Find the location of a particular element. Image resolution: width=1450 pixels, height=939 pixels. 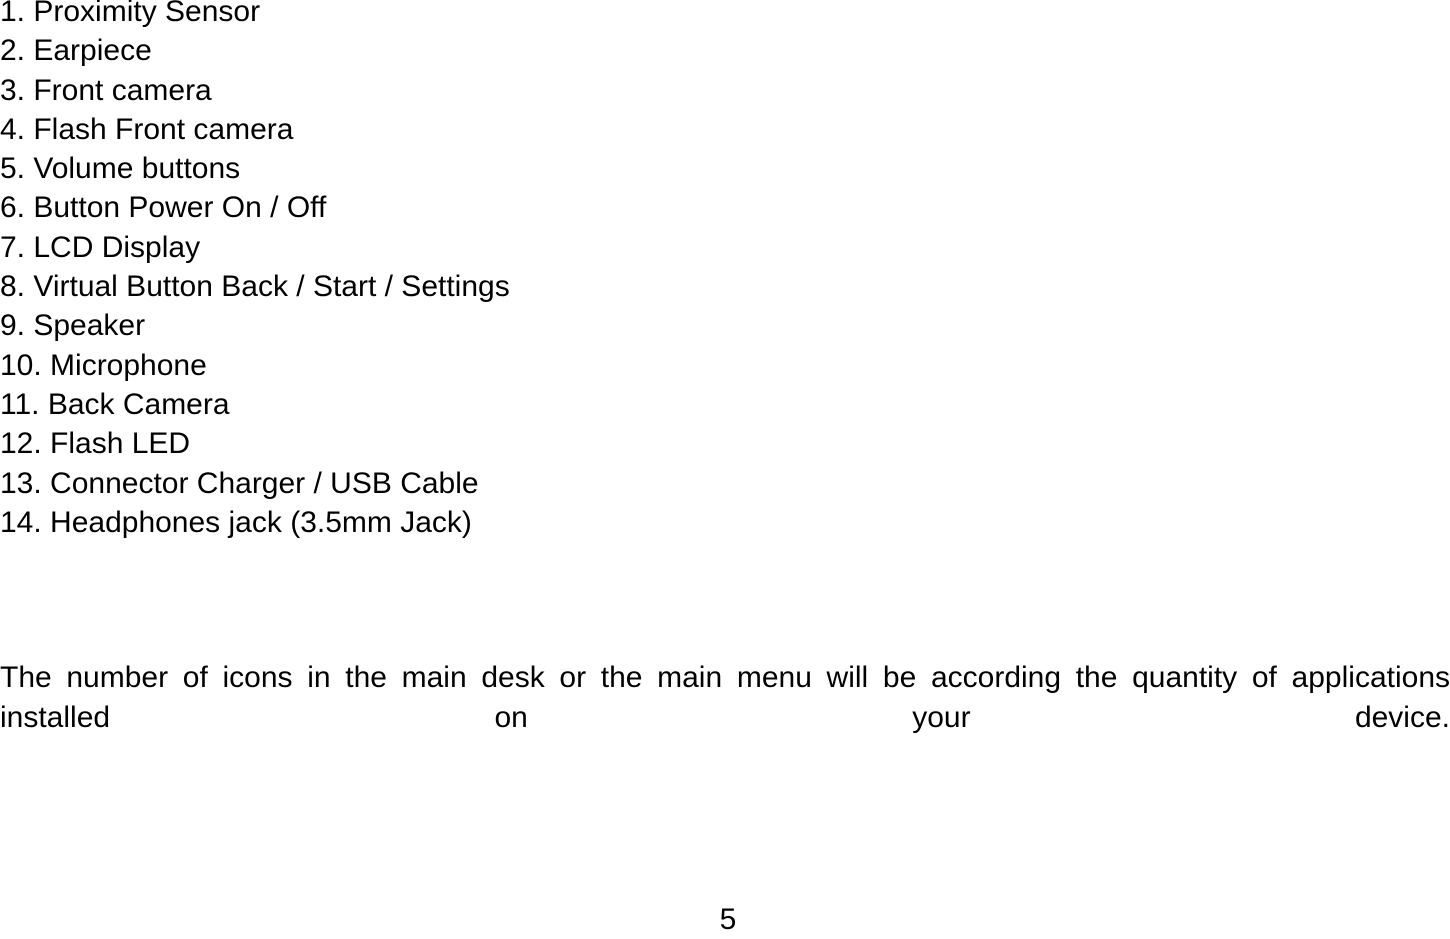

list-item: 11. Back Camera is located at coordinates (115, 404).